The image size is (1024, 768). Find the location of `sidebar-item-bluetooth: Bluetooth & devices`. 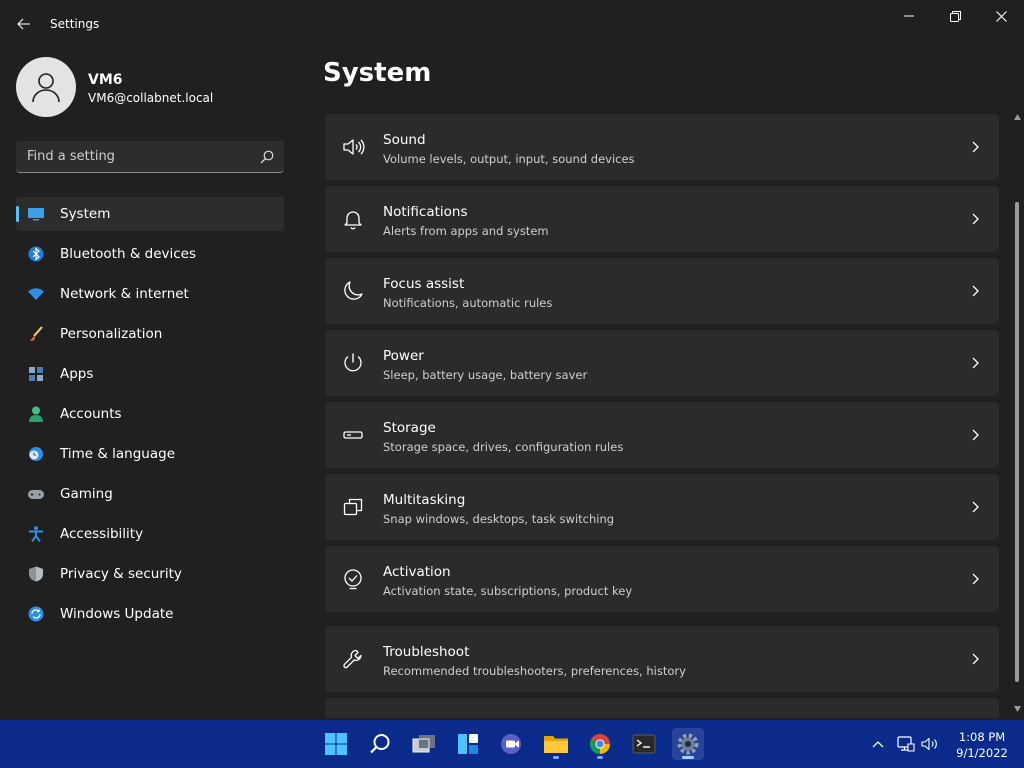

sidebar-item-bluetooth: Bluetooth & devices is located at coordinates (150, 254).